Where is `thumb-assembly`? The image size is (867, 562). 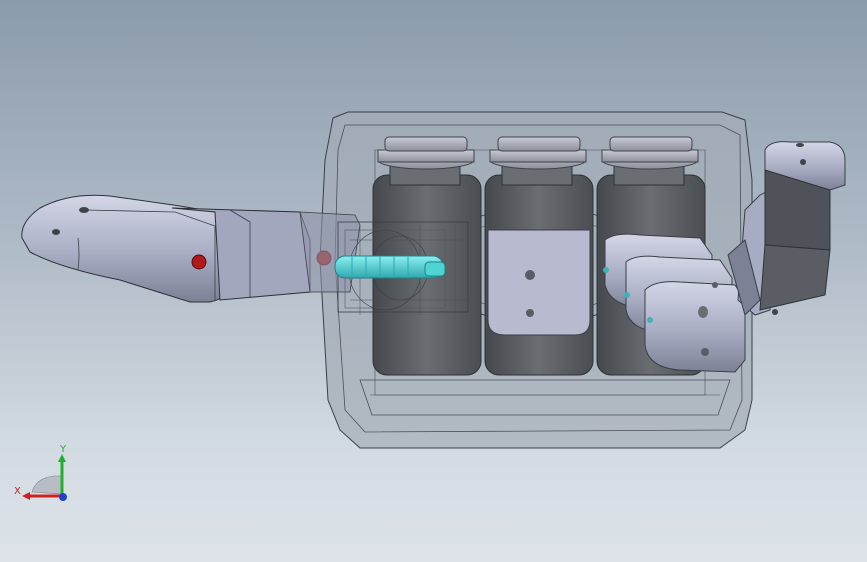 thumb-assembly is located at coordinates (191, 248).